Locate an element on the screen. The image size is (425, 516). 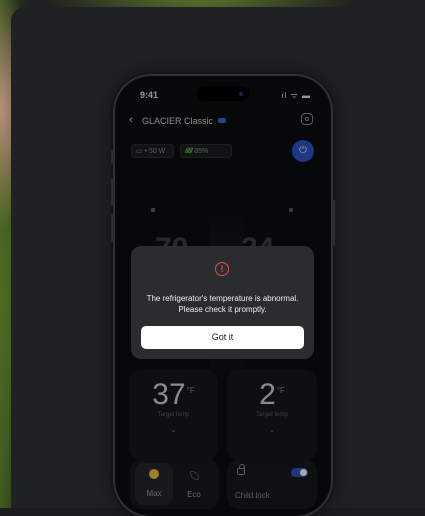
alert-icon: ! is located at coordinates (222, 269).